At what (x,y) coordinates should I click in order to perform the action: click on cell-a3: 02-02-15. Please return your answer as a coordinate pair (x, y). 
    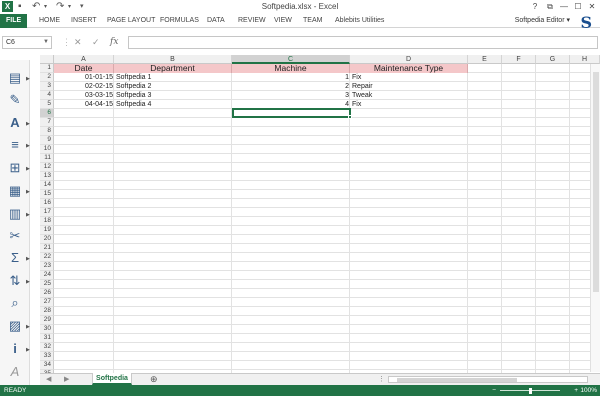
    Looking at the image, I should click on (83, 86).